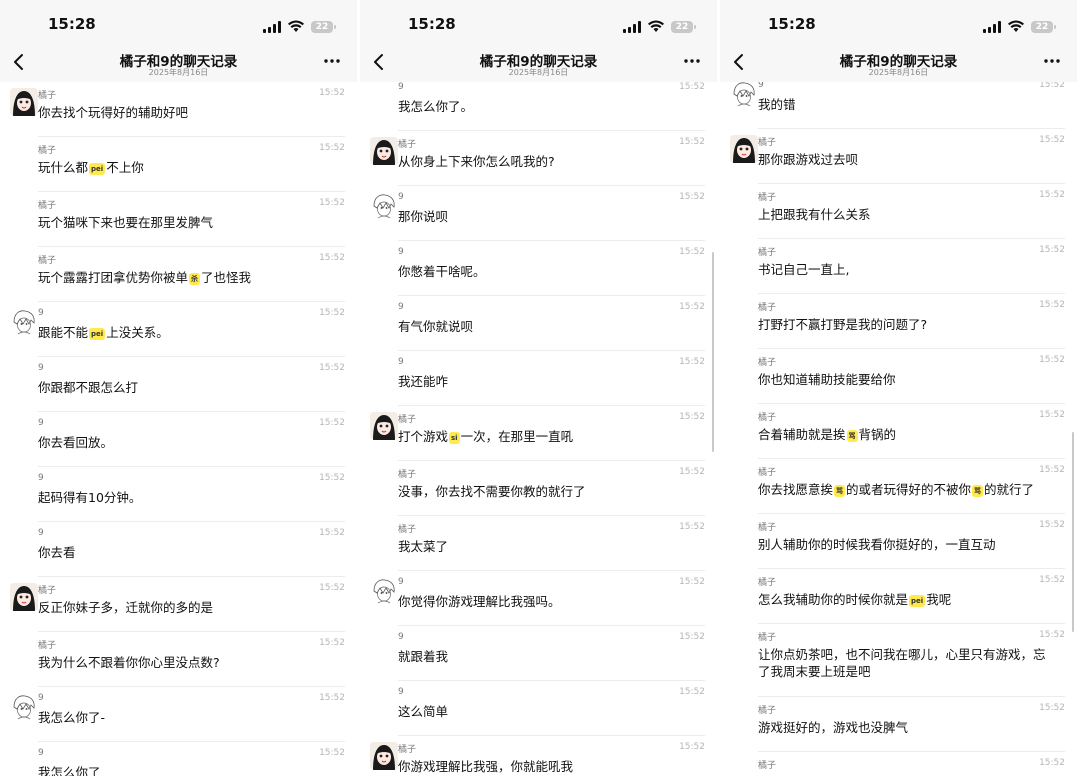  Describe the element at coordinates (911, 660) in the screenshot. I see `message-item: 橘子 15:52 让你点奶茶吧，也不问我在哪儿，心里只有游戏，忘了我周末要上班是吧` at that location.